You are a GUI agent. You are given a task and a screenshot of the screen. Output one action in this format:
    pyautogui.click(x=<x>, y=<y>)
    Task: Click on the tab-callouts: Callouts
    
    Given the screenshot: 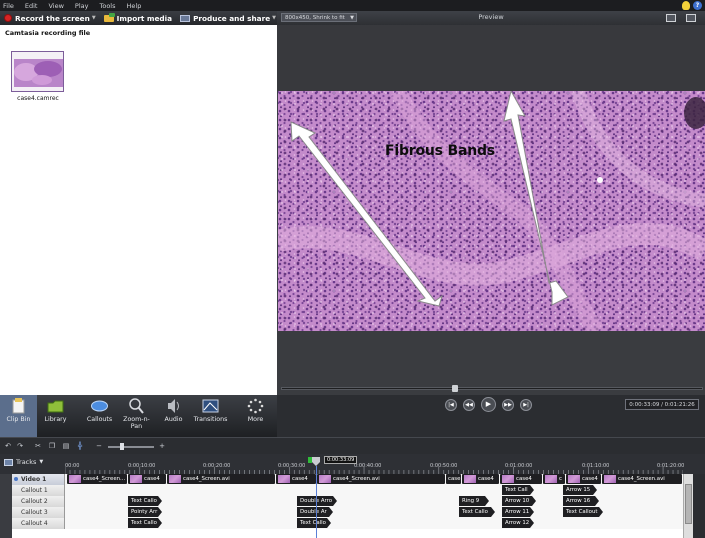 What is the action you would take?
    pyautogui.click(x=99, y=416)
    